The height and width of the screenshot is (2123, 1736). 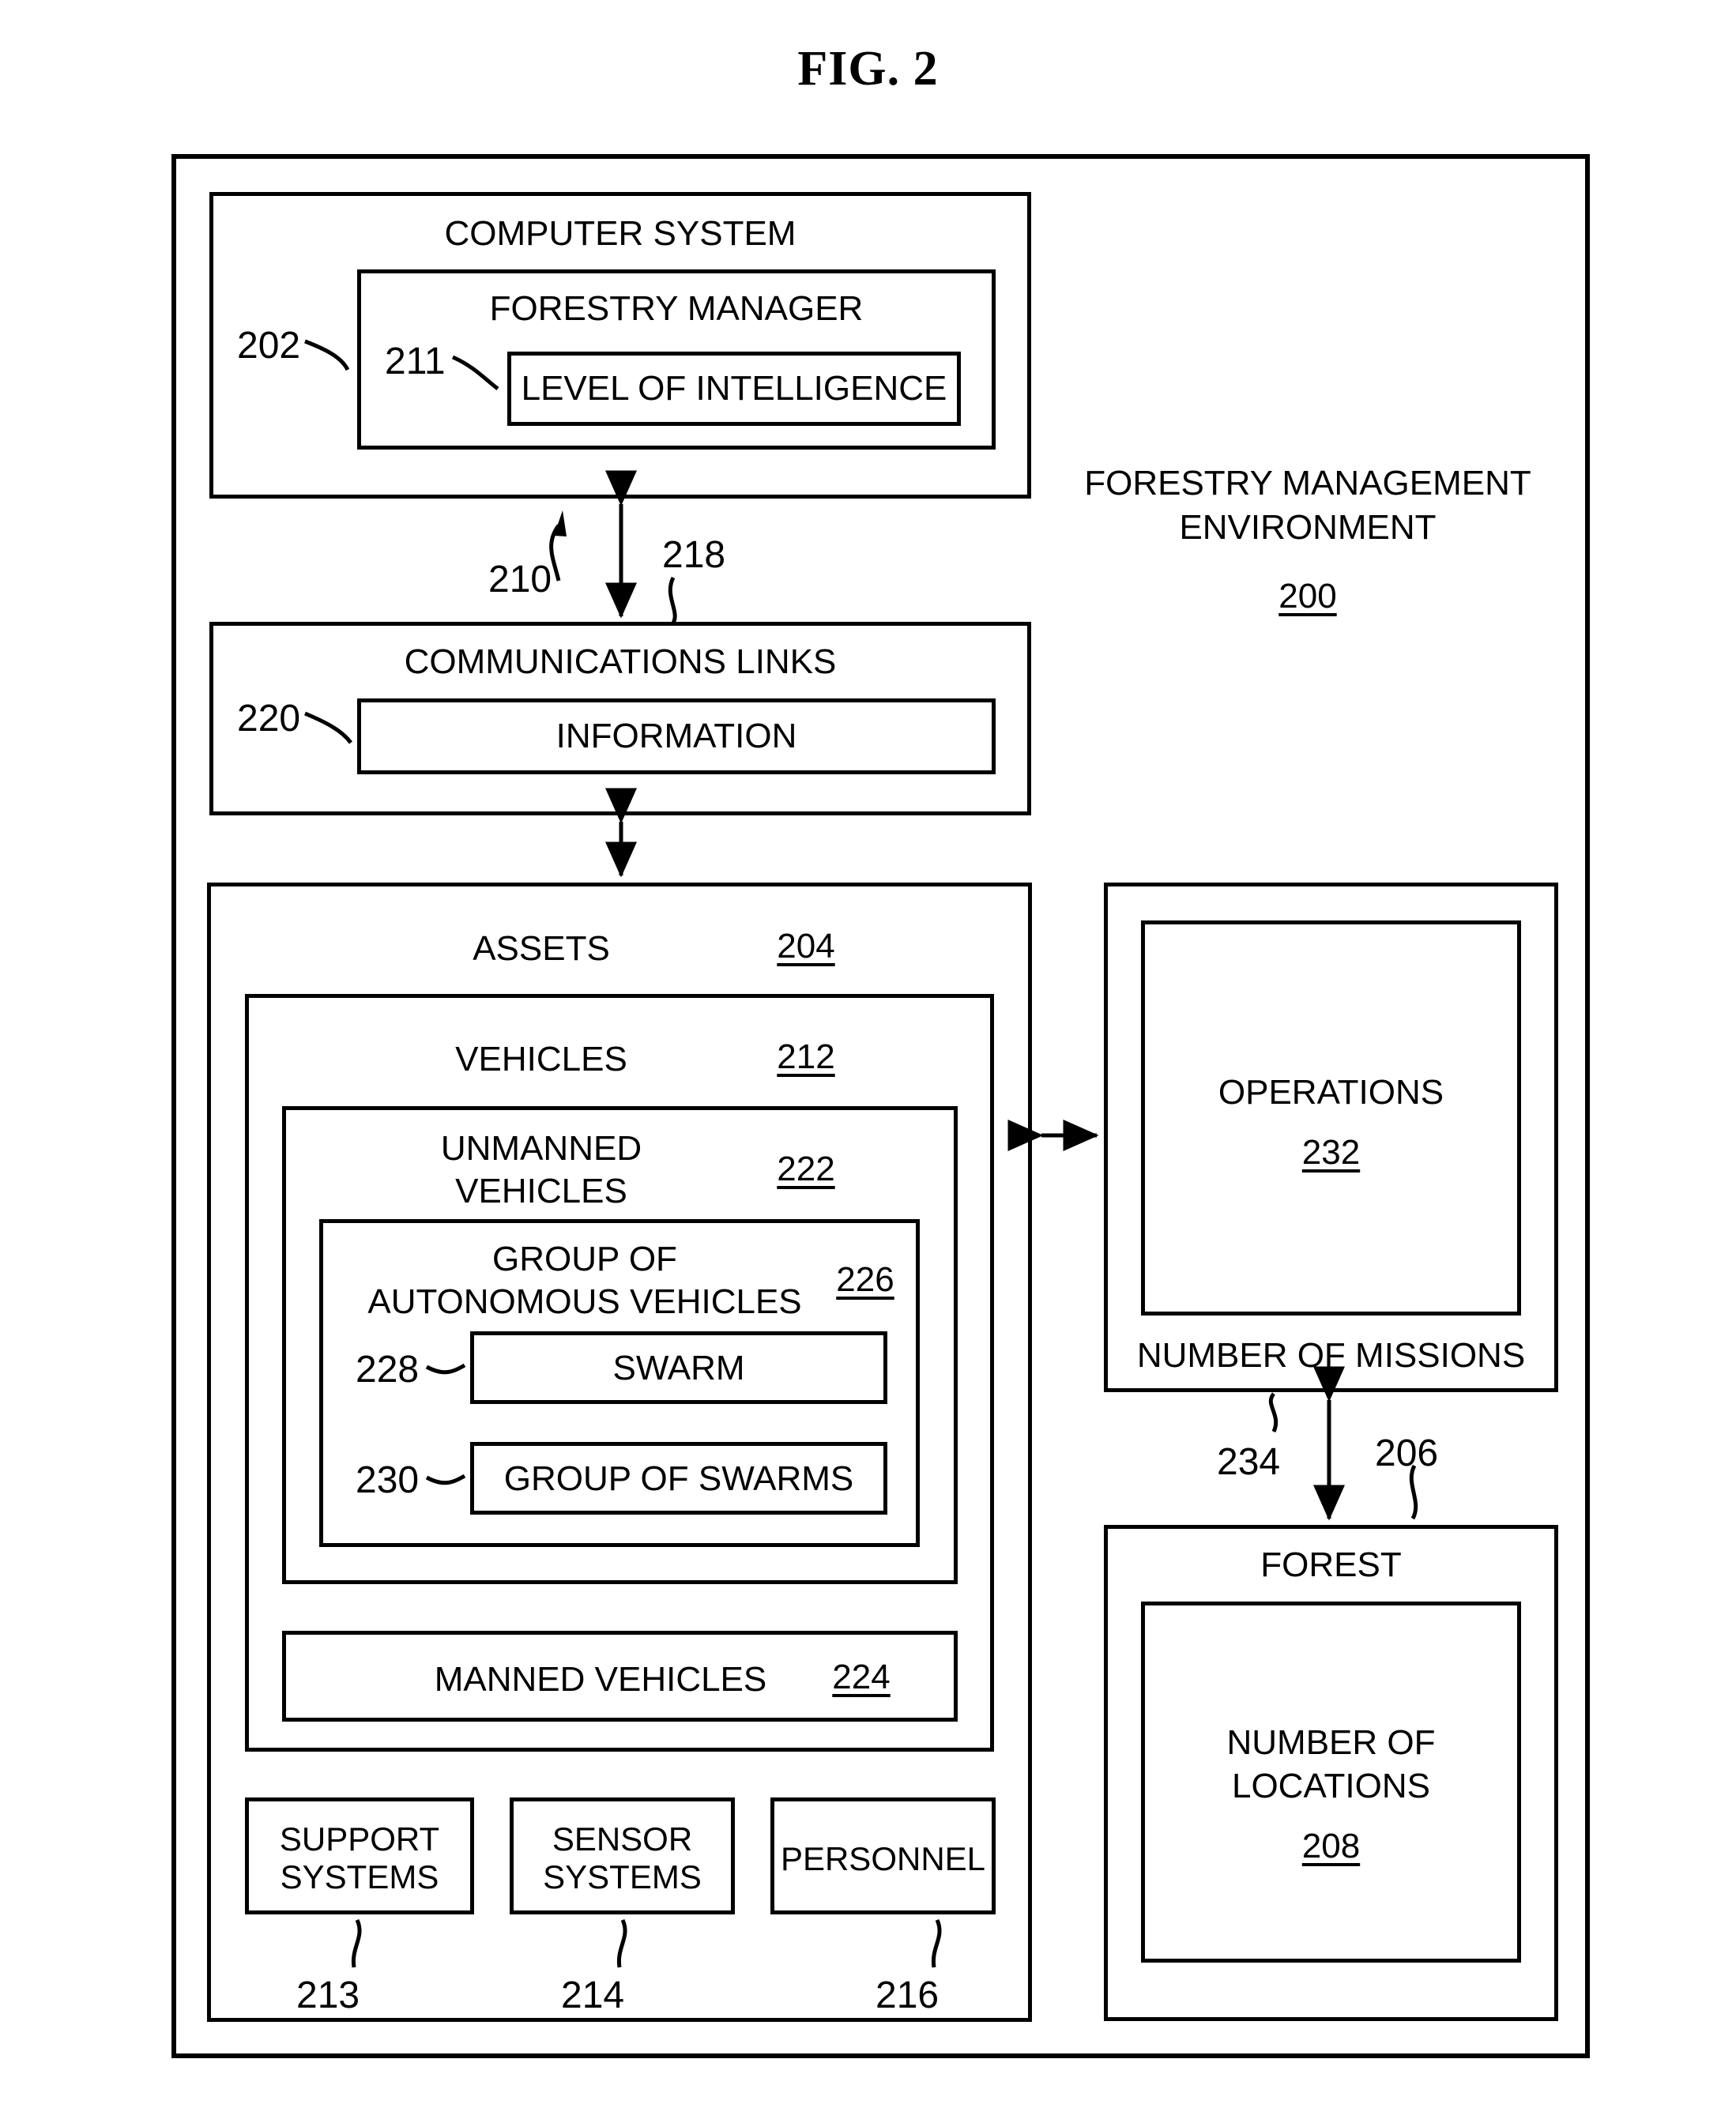 I want to click on group-of-autonomous-vehicles-ref-226: 226, so click(x=865, y=1279).